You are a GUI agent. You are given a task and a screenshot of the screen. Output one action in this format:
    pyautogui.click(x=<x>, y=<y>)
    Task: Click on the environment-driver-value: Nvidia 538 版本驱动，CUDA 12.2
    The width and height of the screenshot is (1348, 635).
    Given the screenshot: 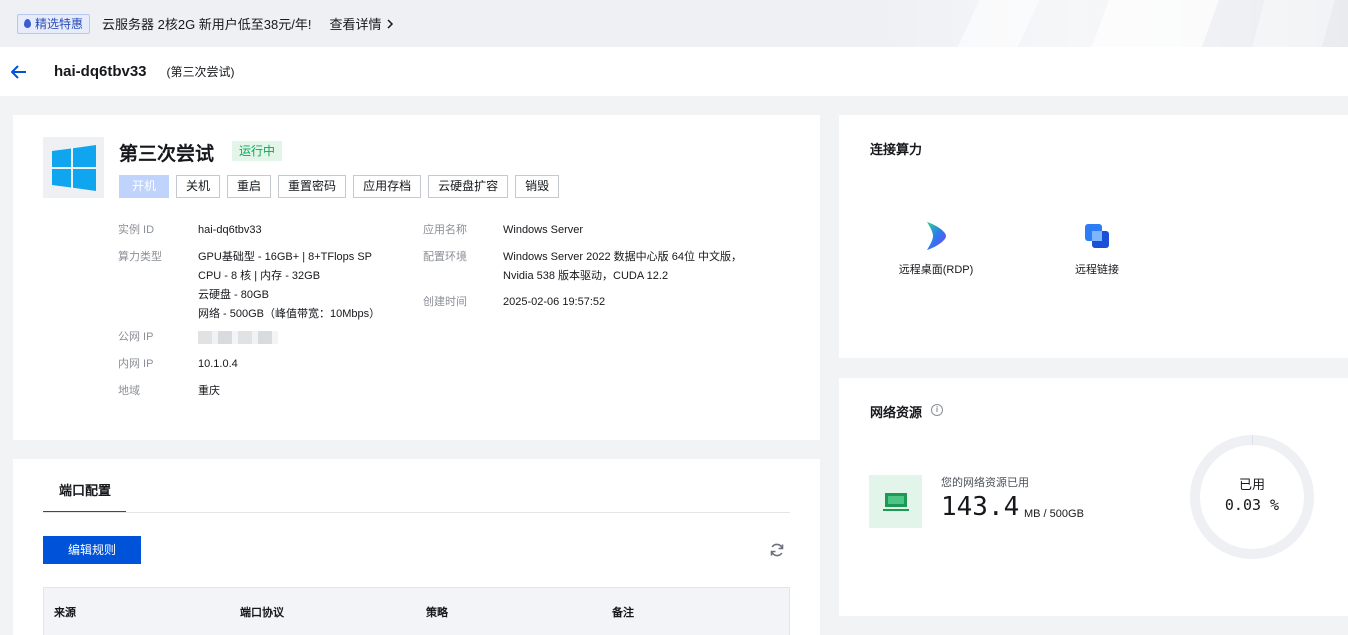 What is the action you would take?
    pyautogui.click(x=586, y=276)
    